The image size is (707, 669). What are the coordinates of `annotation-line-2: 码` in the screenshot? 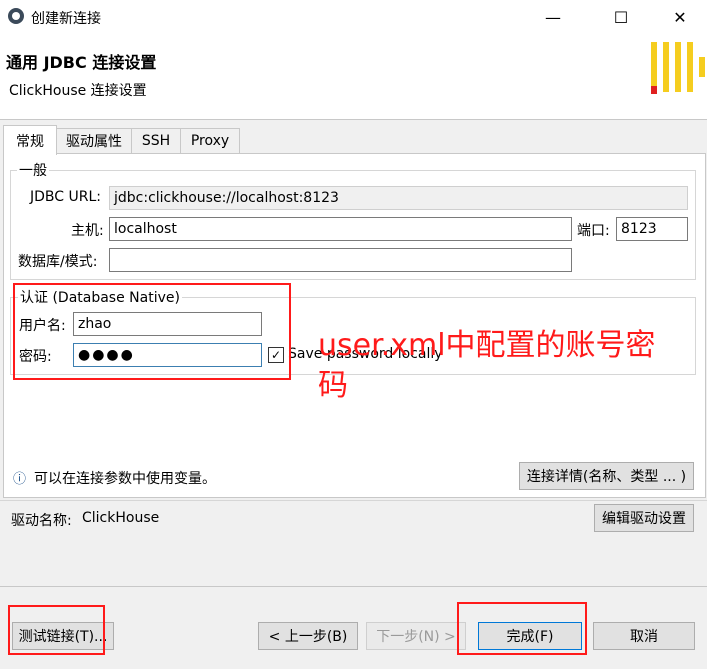 It's located at (333, 385).